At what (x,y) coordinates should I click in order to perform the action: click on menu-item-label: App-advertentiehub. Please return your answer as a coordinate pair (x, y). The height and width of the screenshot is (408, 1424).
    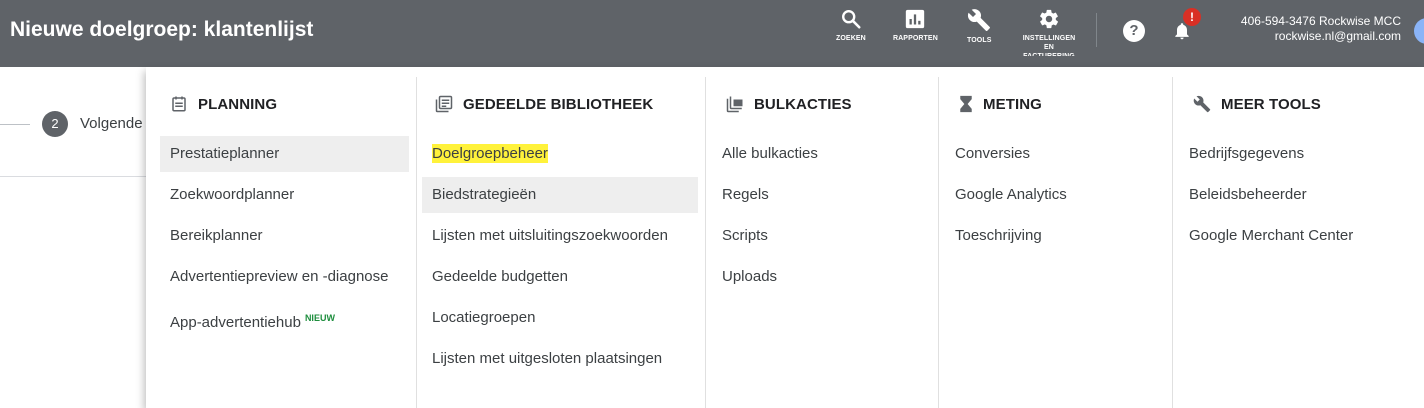
    Looking at the image, I should click on (235, 322).